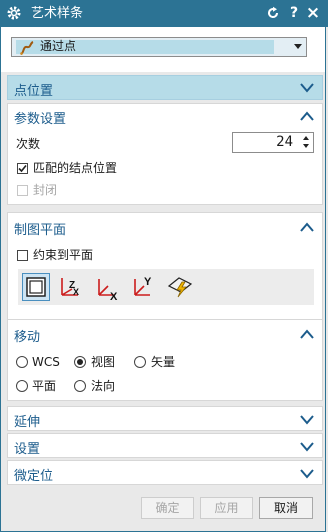 This screenshot has width=328, height=532. I want to click on ok-button: 确定, so click(167, 508).